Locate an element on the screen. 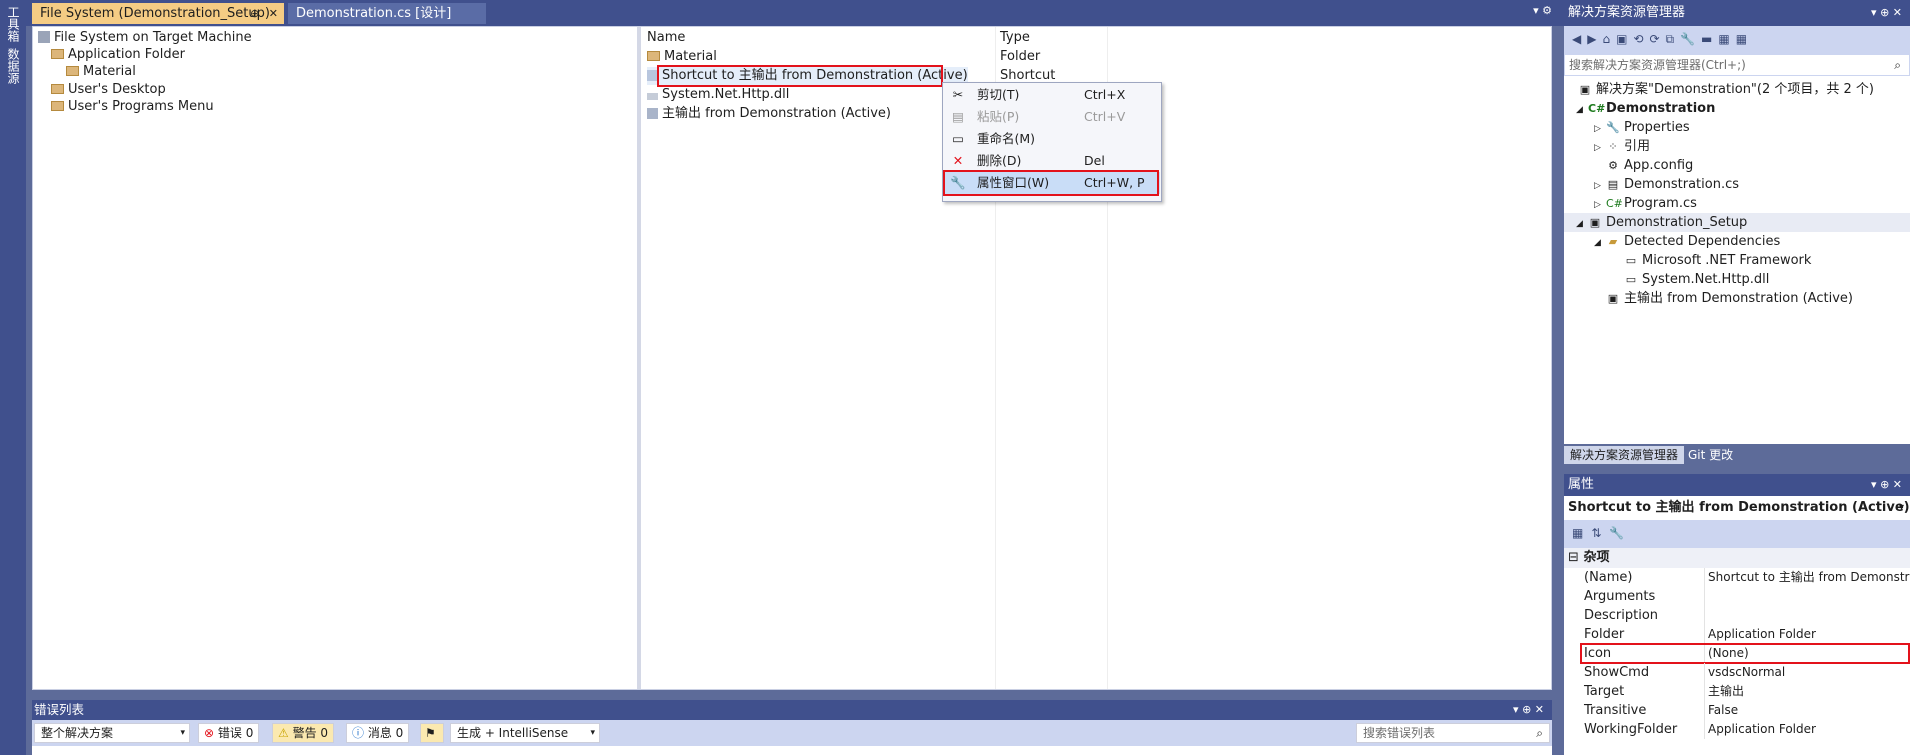 This screenshot has height=755, width=1910. collapse-icon: ⊟ is located at coordinates (1573, 557).